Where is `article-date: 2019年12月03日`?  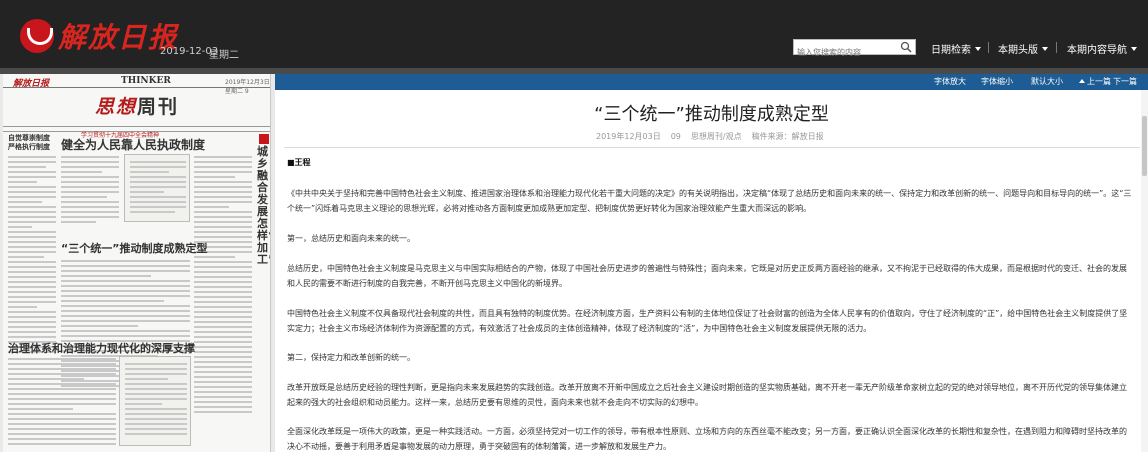 article-date: 2019年12月03日 is located at coordinates (628, 136).